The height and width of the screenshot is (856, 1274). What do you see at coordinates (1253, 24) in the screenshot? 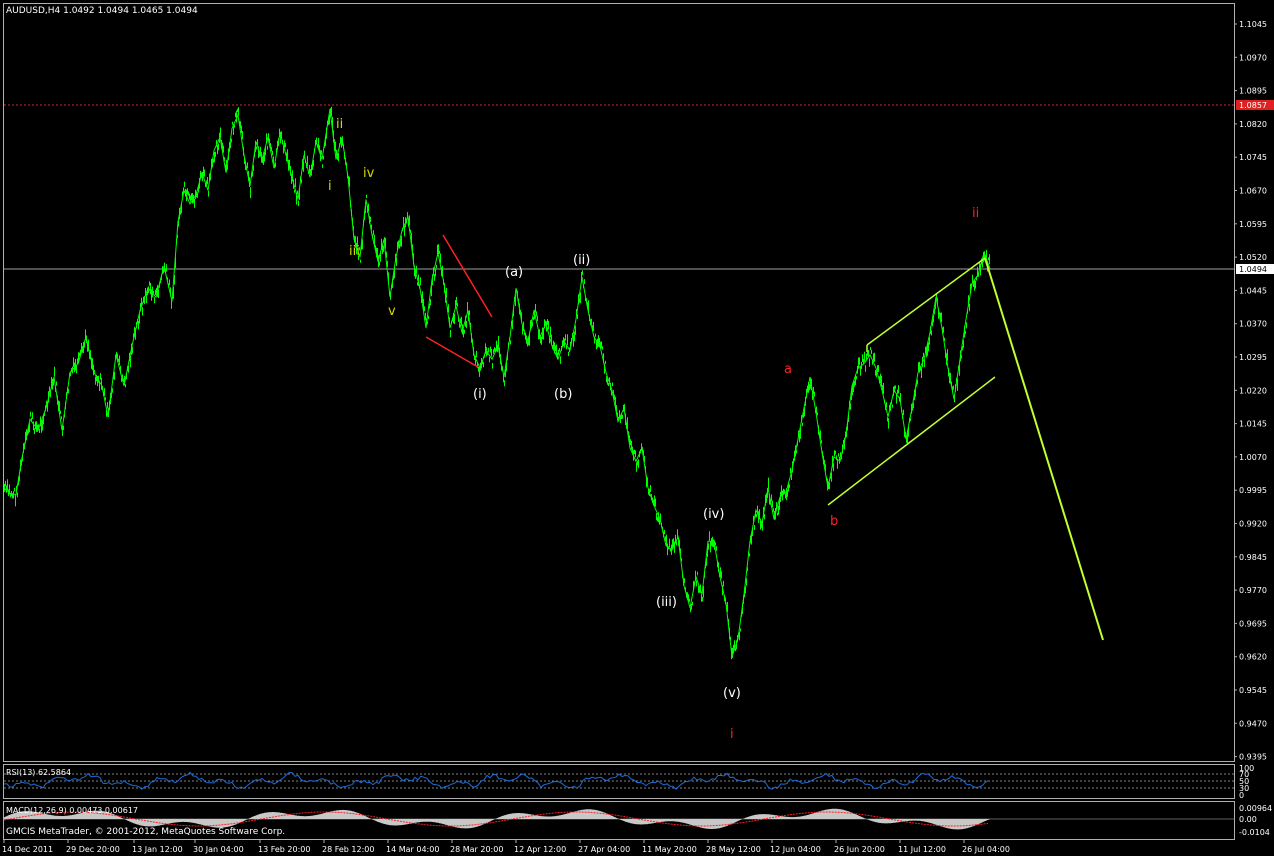
I see `price-tick-label: 1.1045` at bounding box center [1253, 24].